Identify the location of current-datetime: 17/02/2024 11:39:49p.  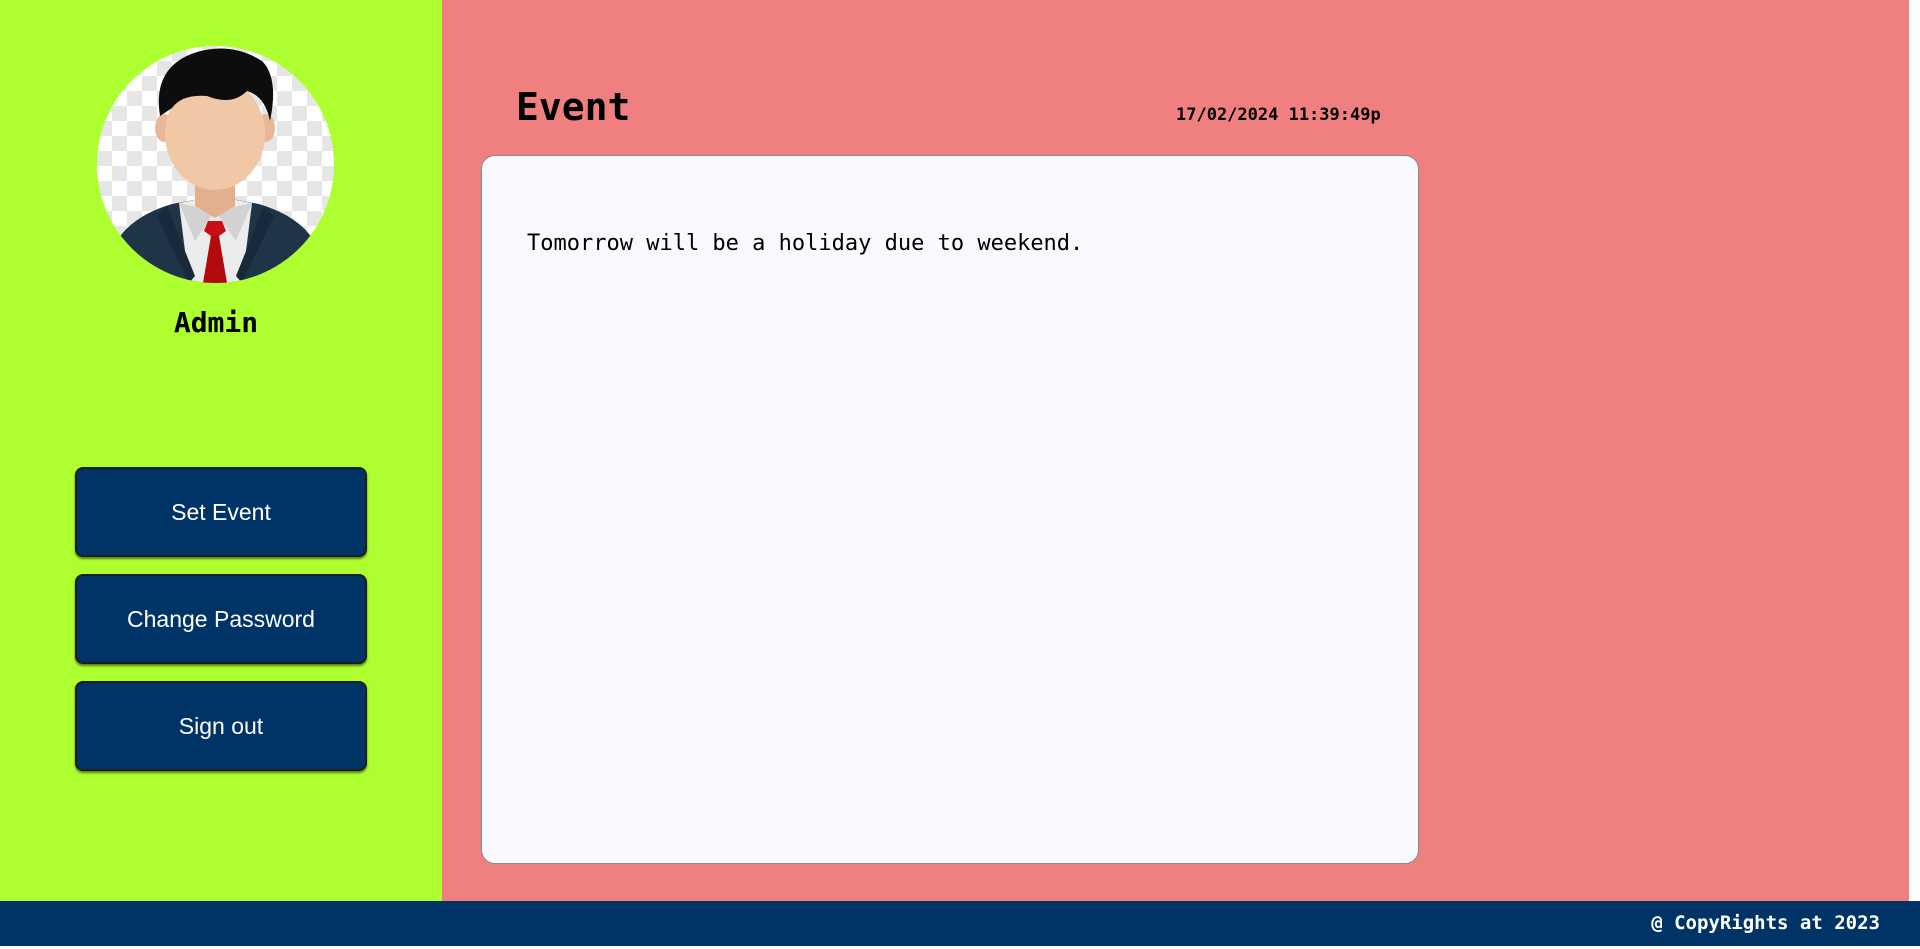
(1278, 115).